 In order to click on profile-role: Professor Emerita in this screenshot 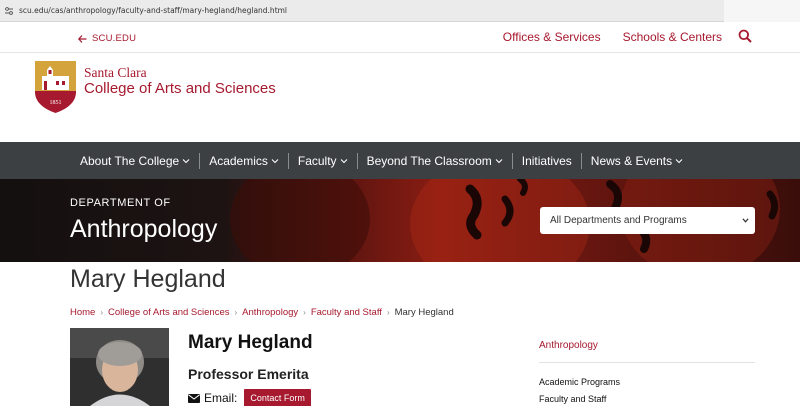, I will do `click(248, 374)`.